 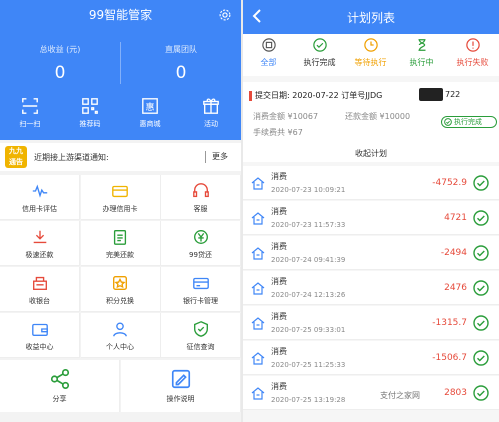 What do you see at coordinates (455, 218) in the screenshot?
I see `row-amount: 4721` at bounding box center [455, 218].